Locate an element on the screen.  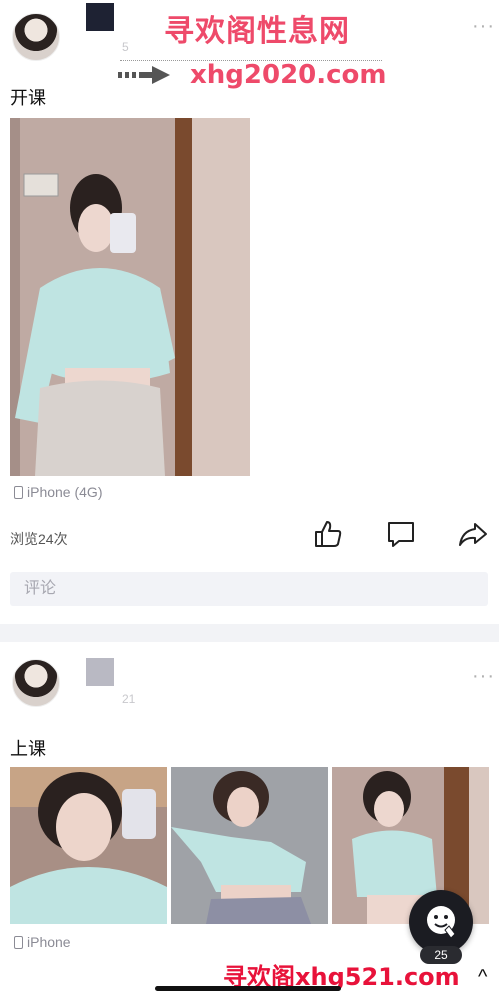
post-divider is located at coordinates (249, 633).